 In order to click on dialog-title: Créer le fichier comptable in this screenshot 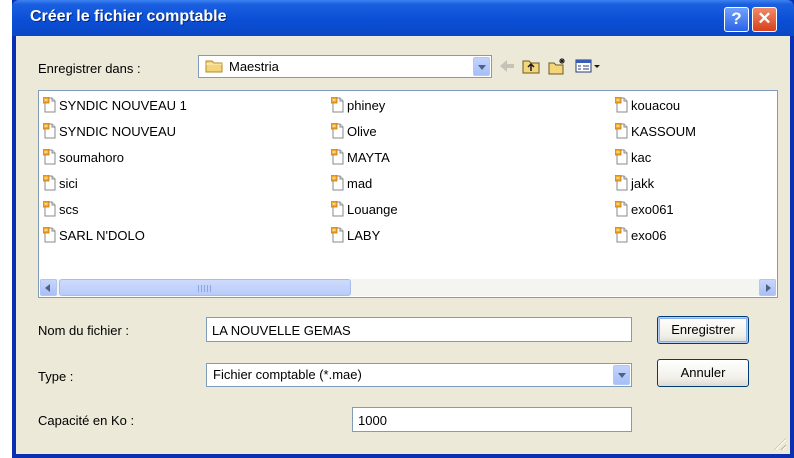, I will do `click(128, 16)`.